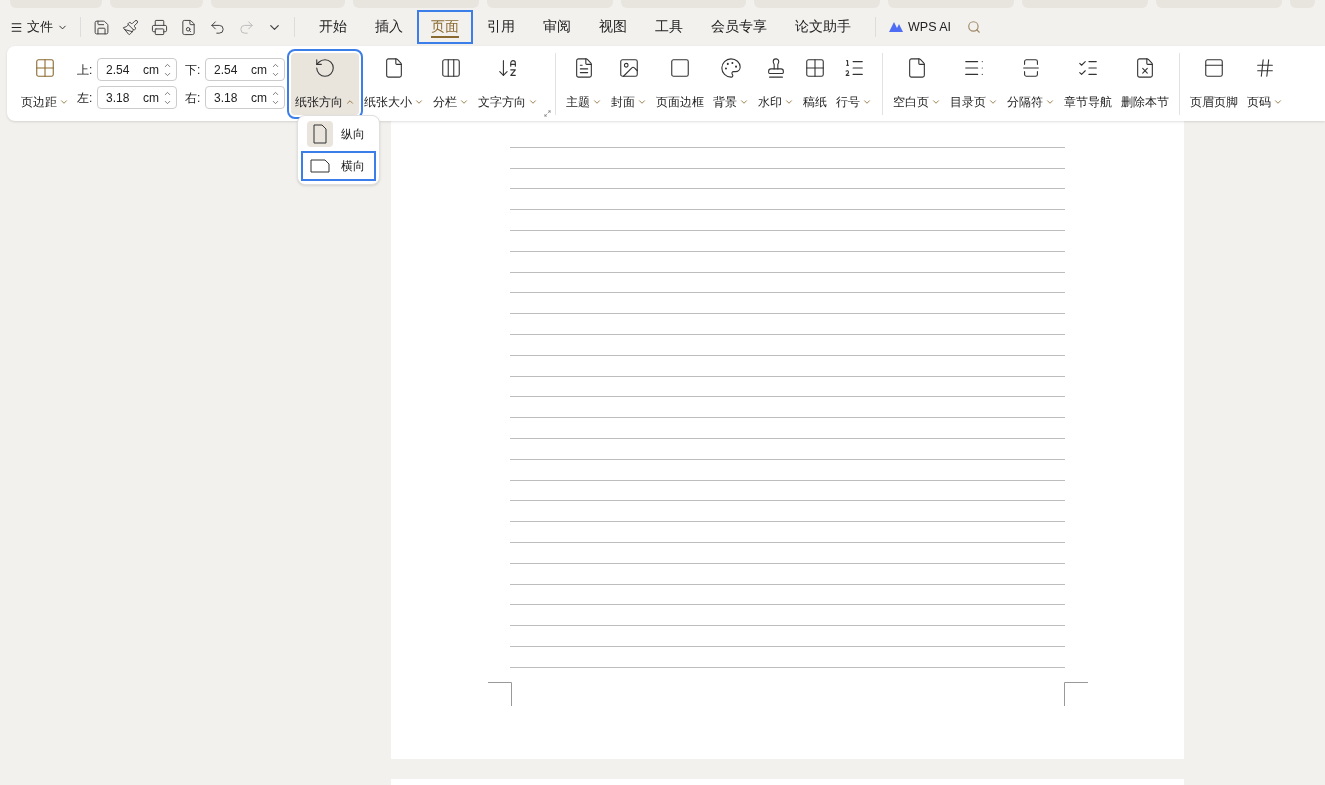  What do you see at coordinates (1265, 67) in the screenshot?
I see `page-number-icon` at bounding box center [1265, 67].